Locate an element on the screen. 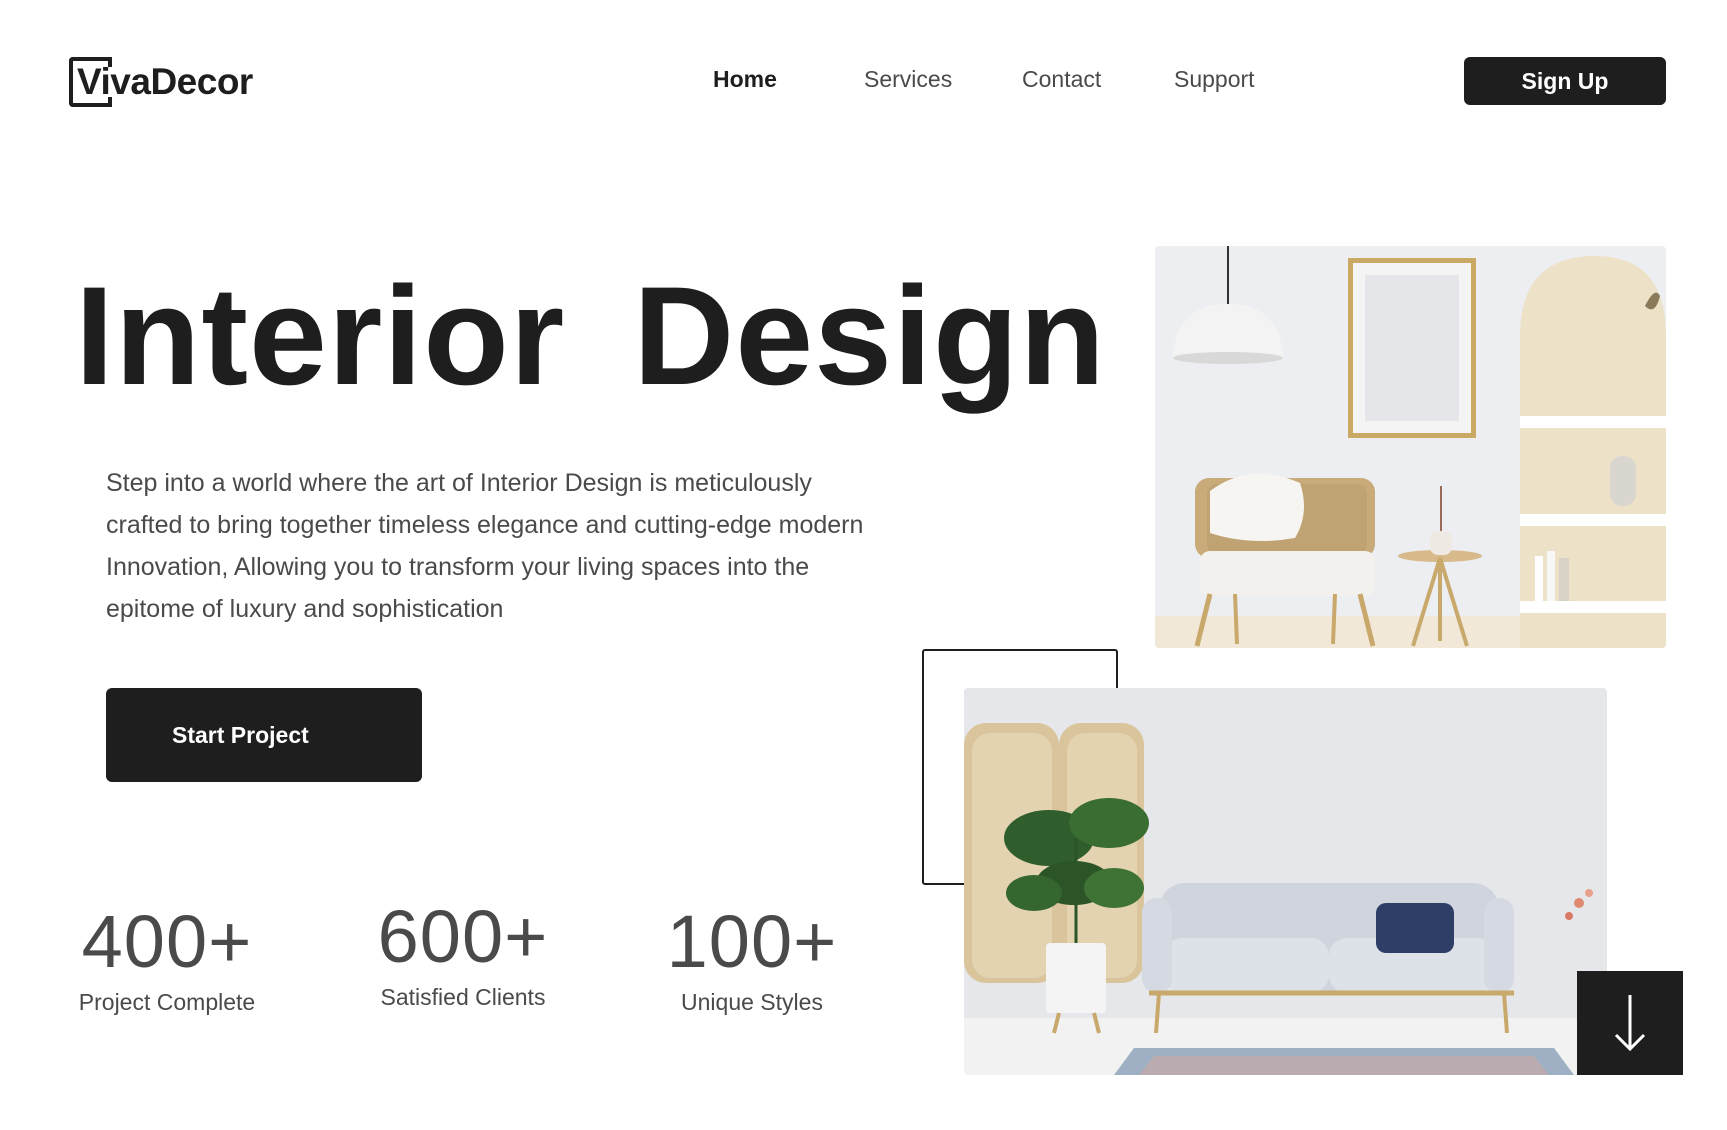 The width and height of the screenshot is (1727, 1130). brand-logo: VivaDecor is located at coordinates (161, 82).